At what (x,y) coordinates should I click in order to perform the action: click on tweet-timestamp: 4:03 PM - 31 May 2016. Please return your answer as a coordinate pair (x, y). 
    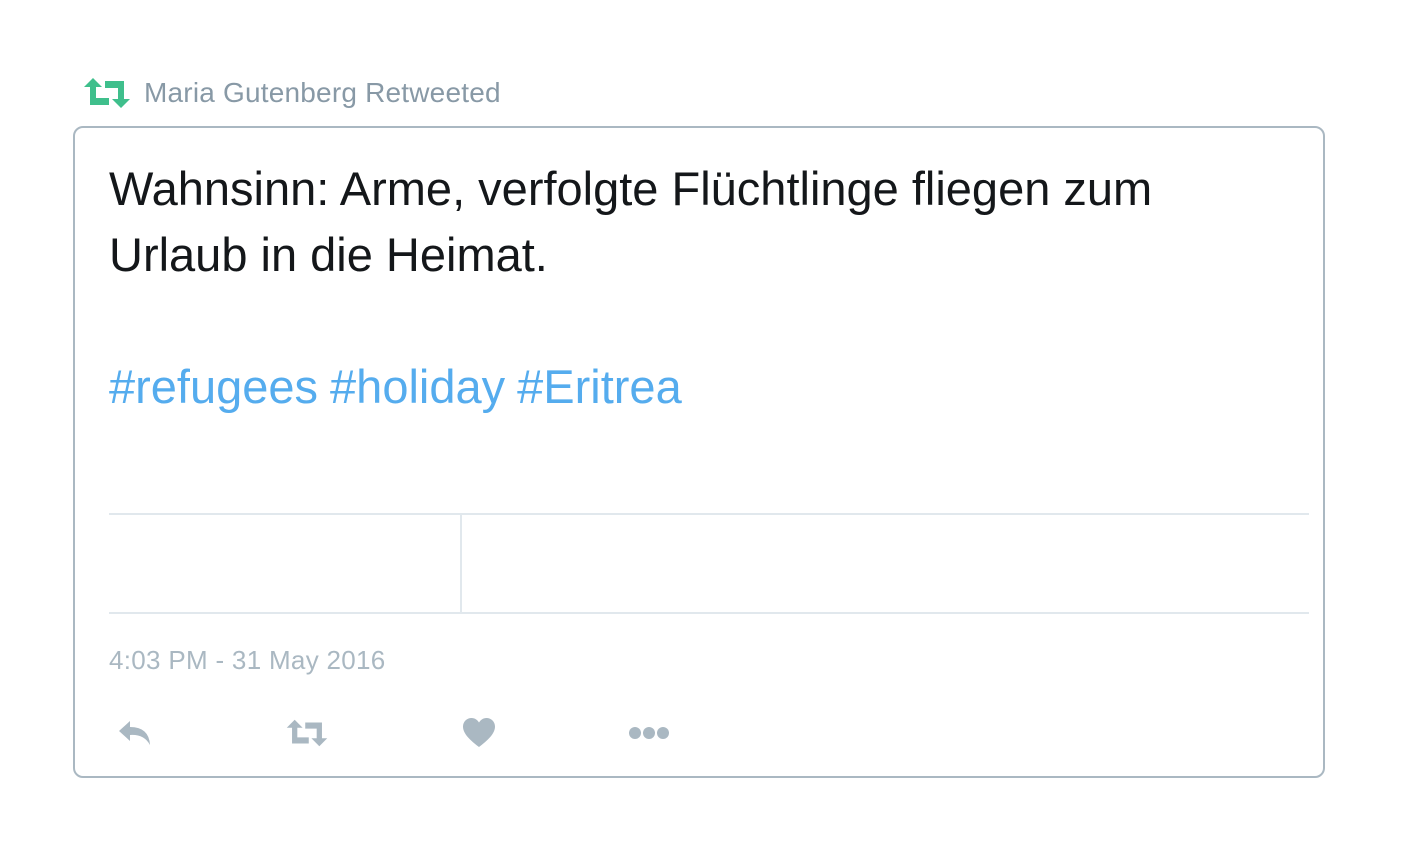
    Looking at the image, I should click on (247, 660).